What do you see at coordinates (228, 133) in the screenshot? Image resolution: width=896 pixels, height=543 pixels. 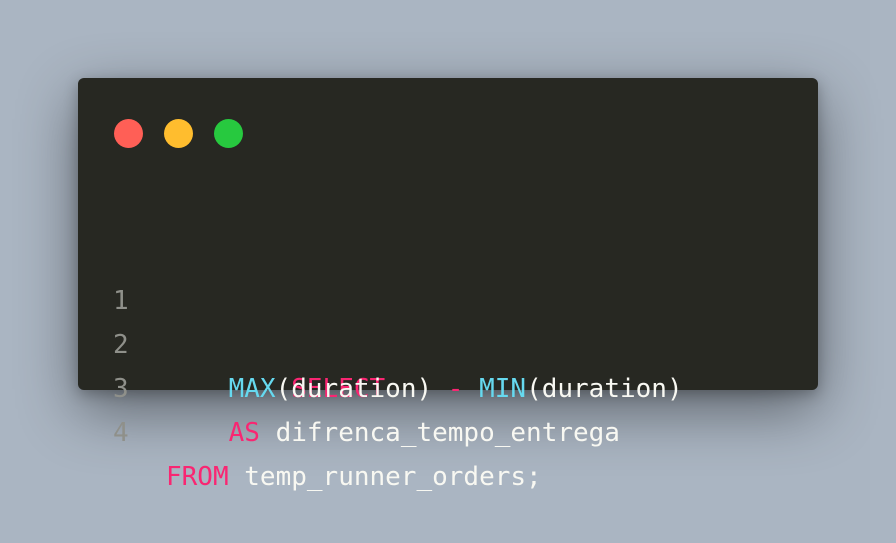 I see `maximize-dot` at bounding box center [228, 133].